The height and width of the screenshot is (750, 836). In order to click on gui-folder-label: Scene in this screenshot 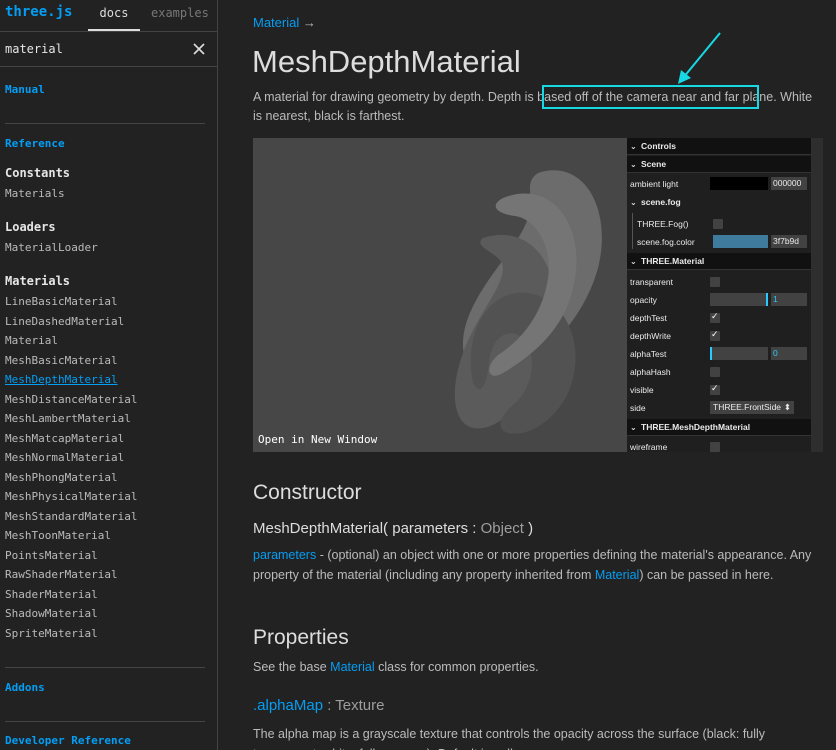, I will do `click(654, 164)`.